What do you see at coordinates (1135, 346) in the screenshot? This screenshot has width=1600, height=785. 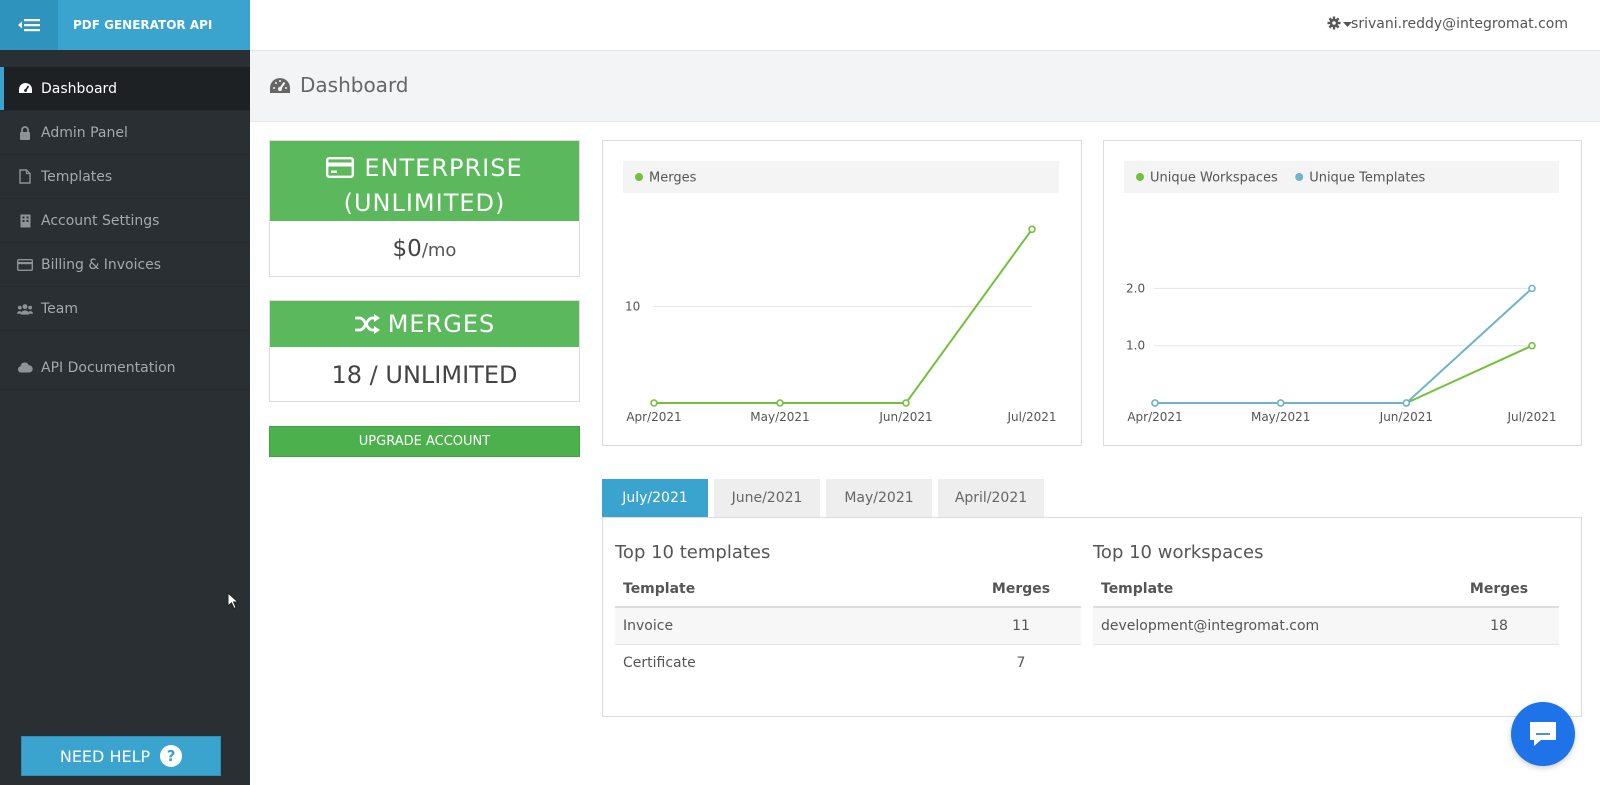 I see `y-tick-label: 1.0` at bounding box center [1135, 346].